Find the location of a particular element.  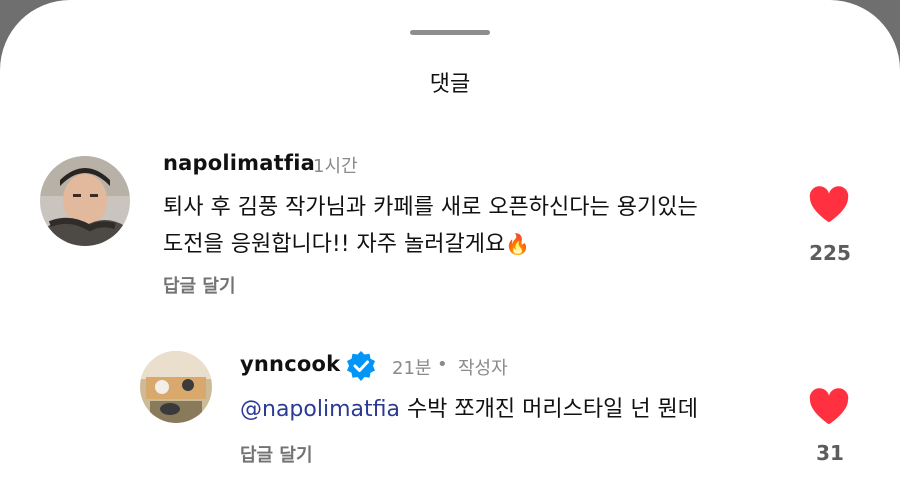

fire-emoji-icon: 🔥 is located at coordinates (518, 244).